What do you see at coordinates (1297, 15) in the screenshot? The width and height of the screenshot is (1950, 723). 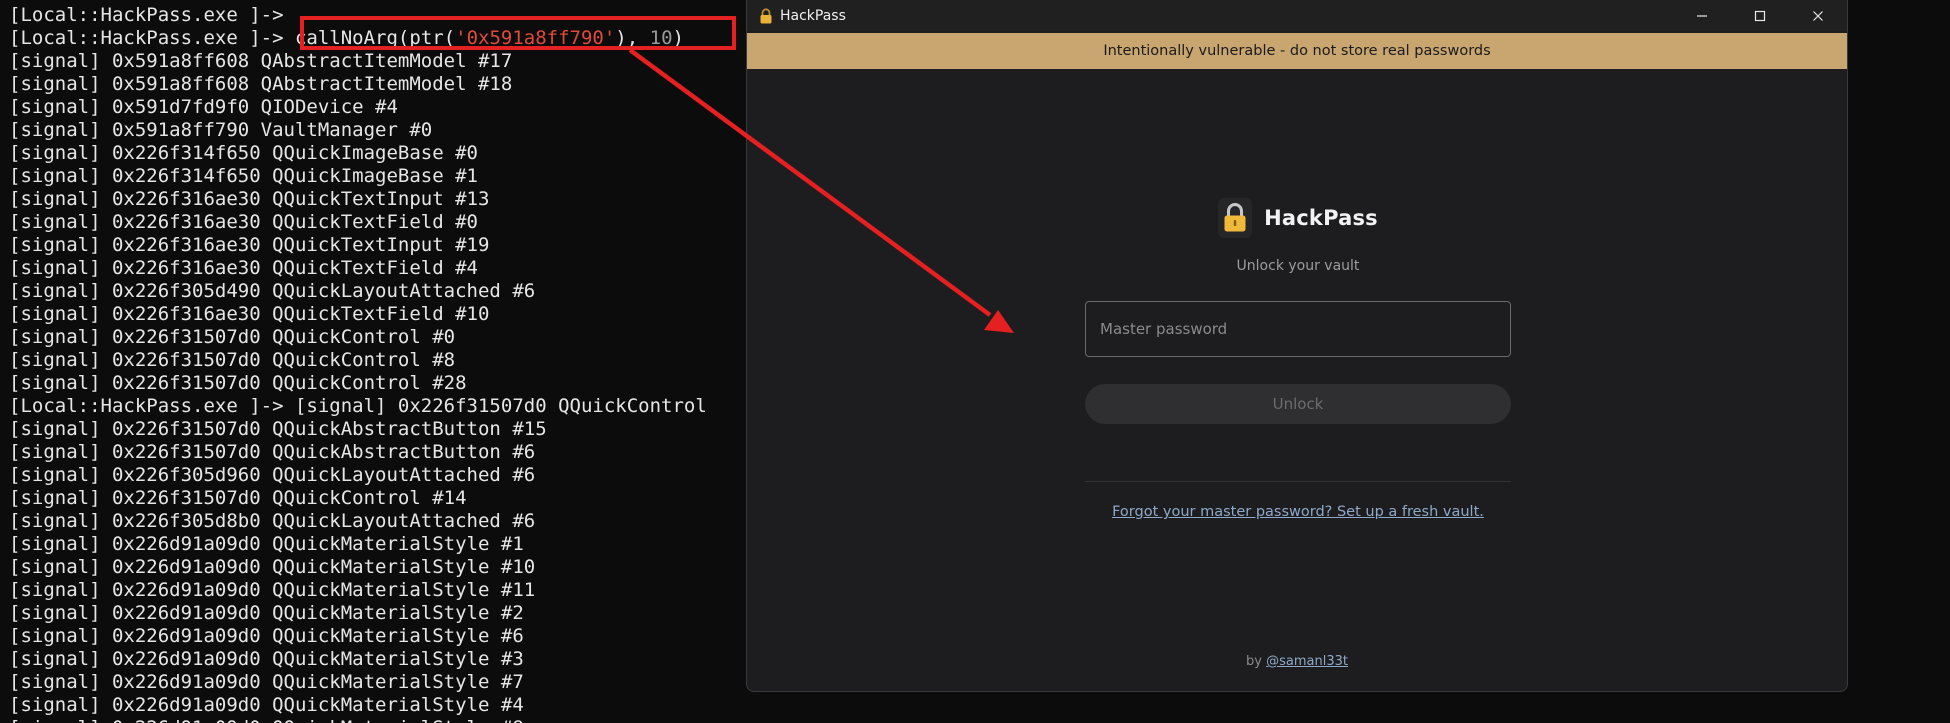 I see `window-titlebar: HackPass` at bounding box center [1297, 15].